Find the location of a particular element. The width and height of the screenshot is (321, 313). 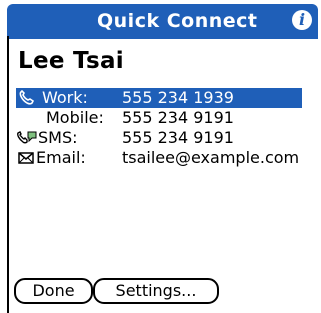

entry-value: 555 234 1939 is located at coordinates (178, 97).